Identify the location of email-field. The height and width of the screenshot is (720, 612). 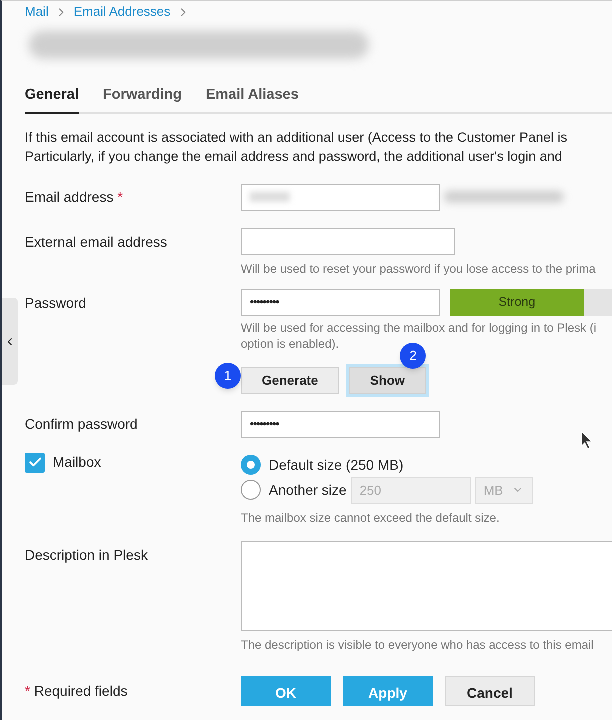
(340, 197).